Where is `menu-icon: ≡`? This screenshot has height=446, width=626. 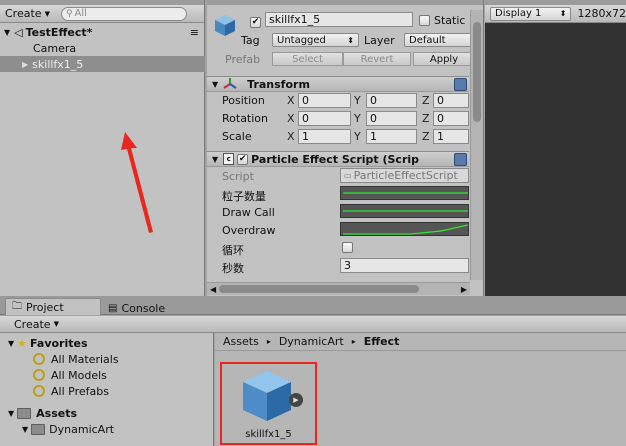
menu-icon: ≡ is located at coordinates (194, 32).